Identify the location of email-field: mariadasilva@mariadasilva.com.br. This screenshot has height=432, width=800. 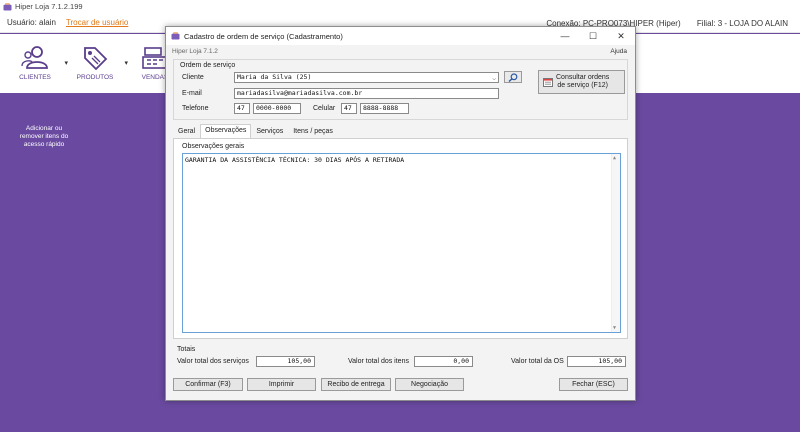
(366, 93).